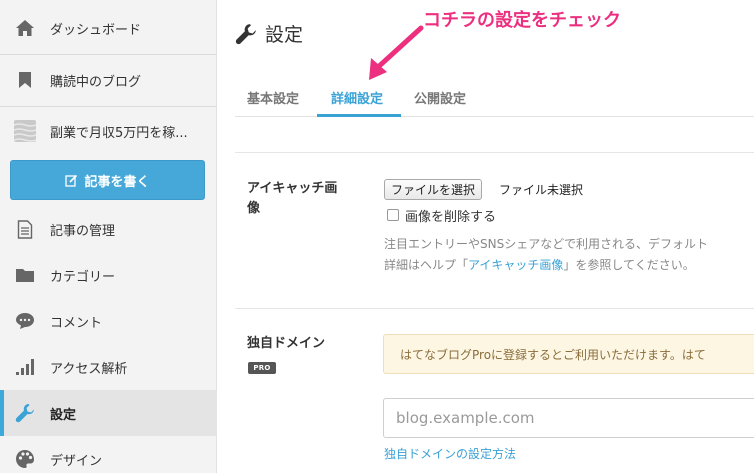 This screenshot has width=754, height=473. I want to click on sidebar-item-categories: カテゴリー, so click(108, 275).